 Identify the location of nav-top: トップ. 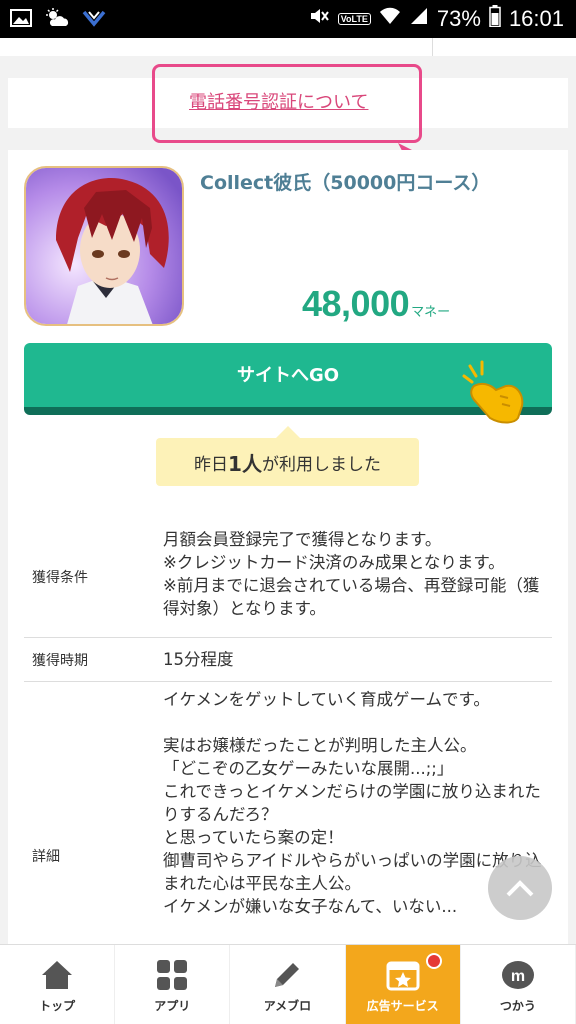
(58, 984).